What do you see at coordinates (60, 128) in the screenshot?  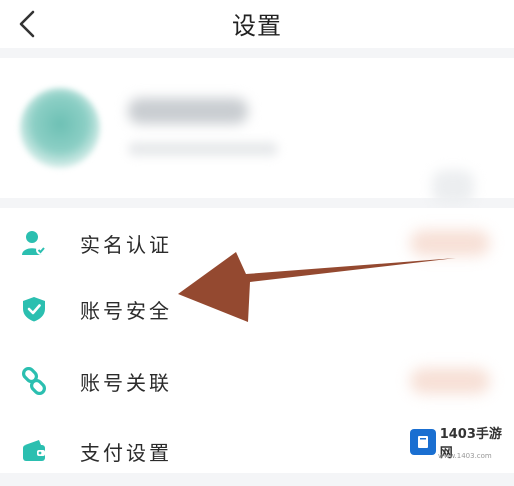 I see `avatar` at bounding box center [60, 128].